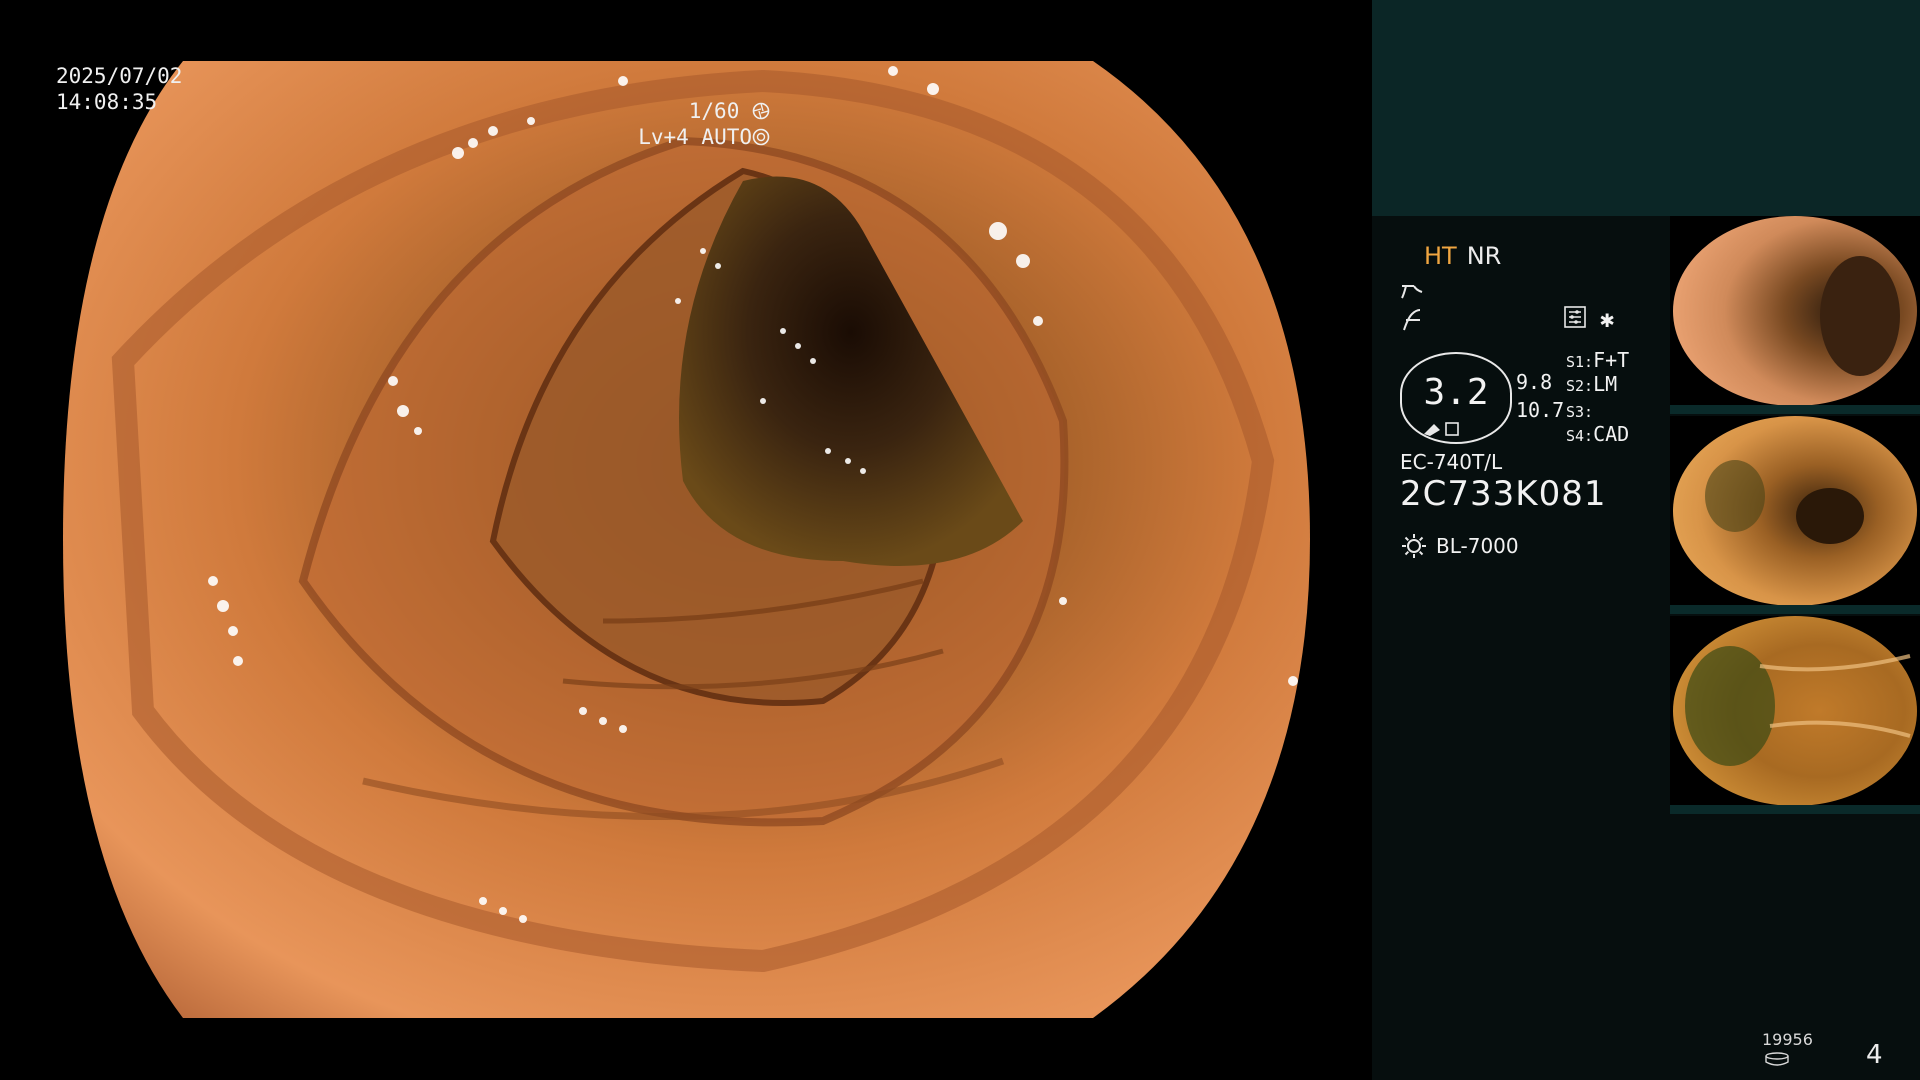 The width and height of the screenshot is (1920, 1080). What do you see at coordinates (1575, 317) in the screenshot?
I see `settings-list-icon` at bounding box center [1575, 317].